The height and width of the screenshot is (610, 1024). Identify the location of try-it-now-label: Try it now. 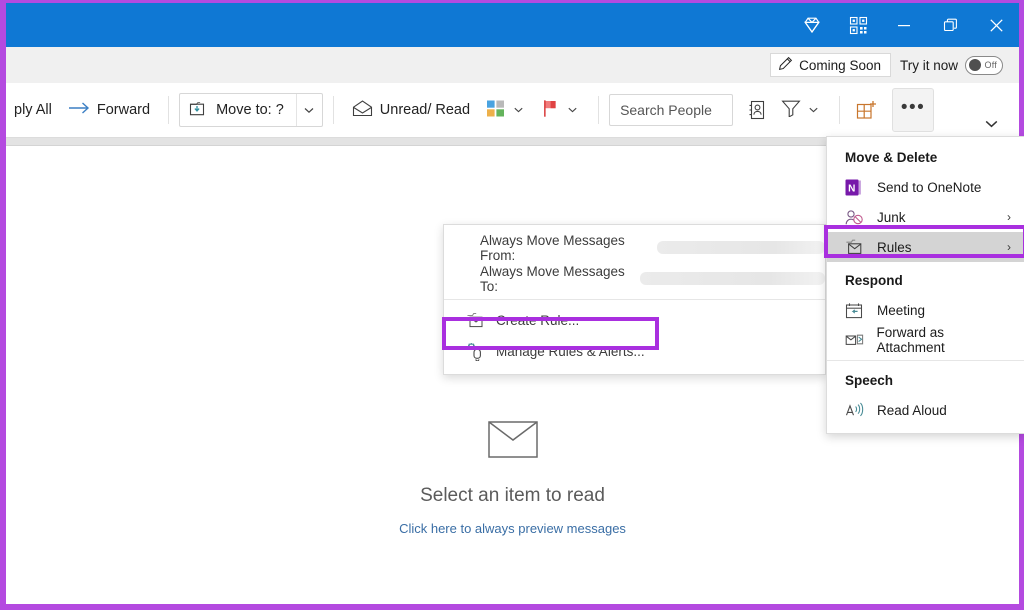
(928, 65).